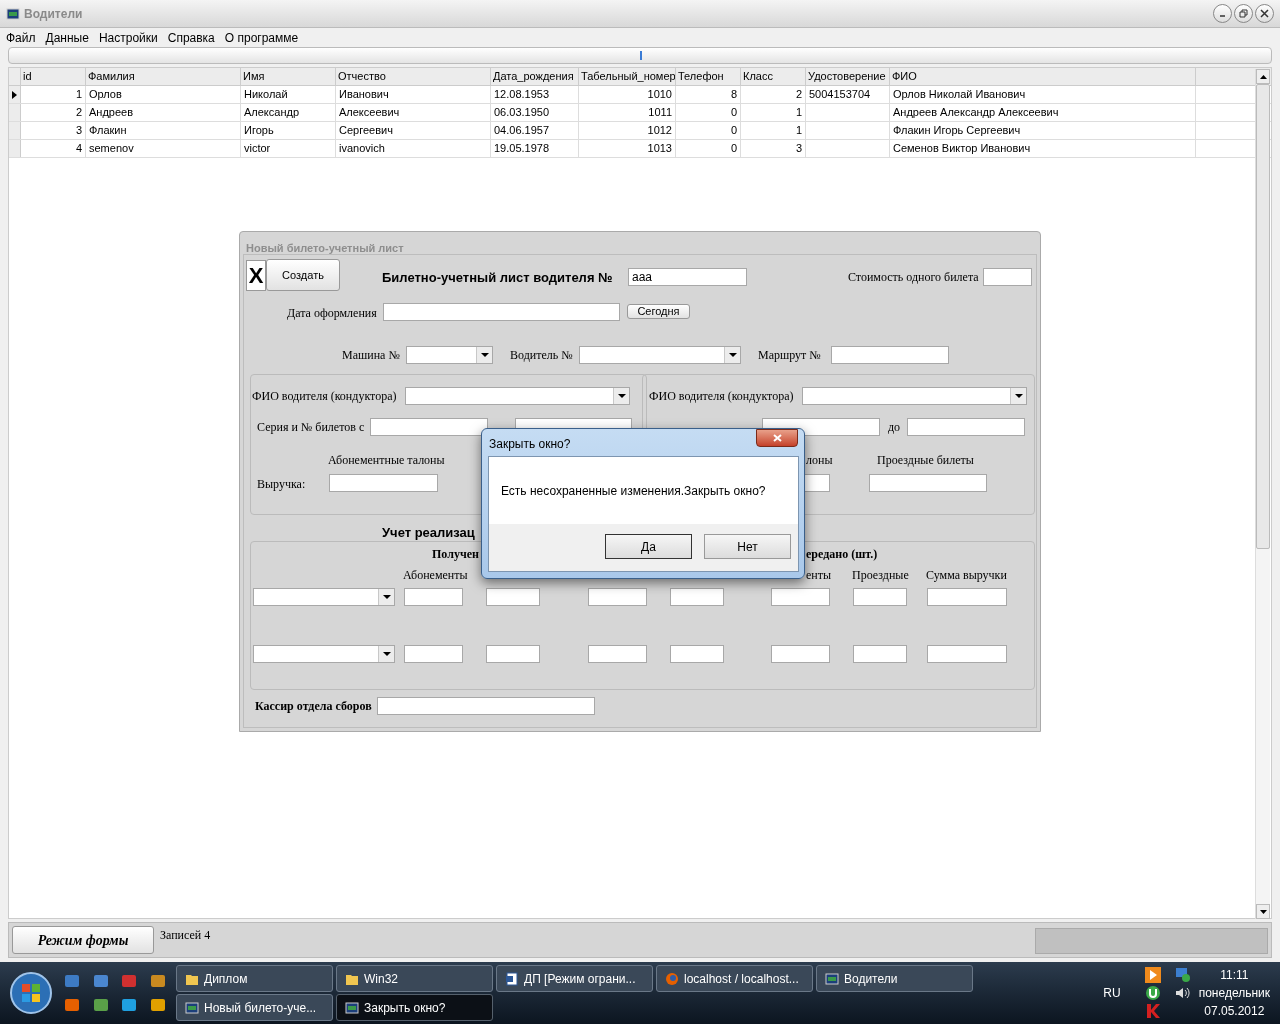  Describe the element at coordinates (455, 554) in the screenshot. I see `field-label: Получен` at that location.